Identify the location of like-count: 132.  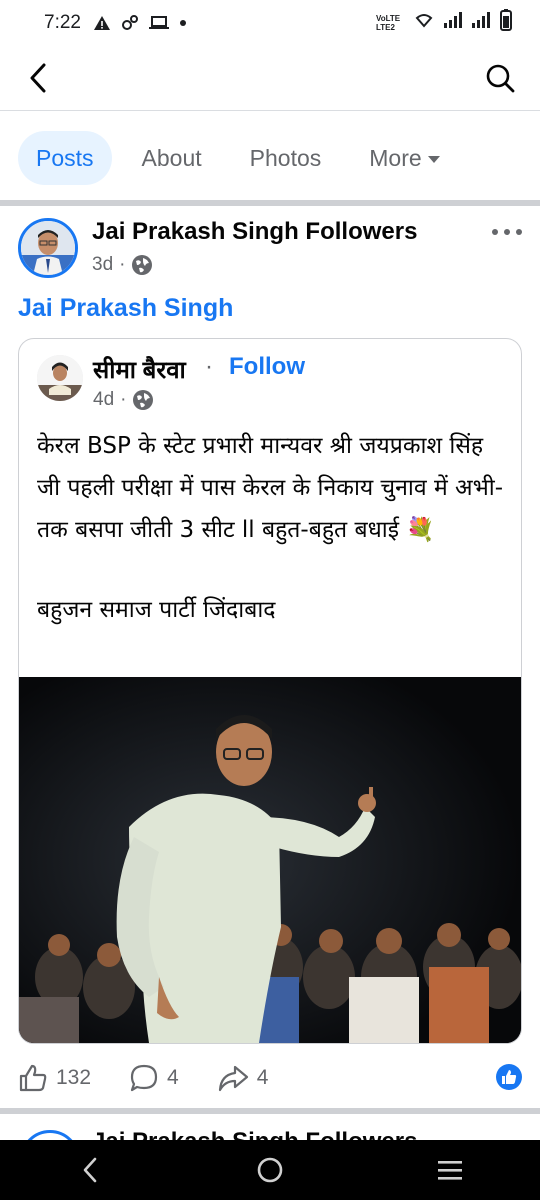
(74, 1077).